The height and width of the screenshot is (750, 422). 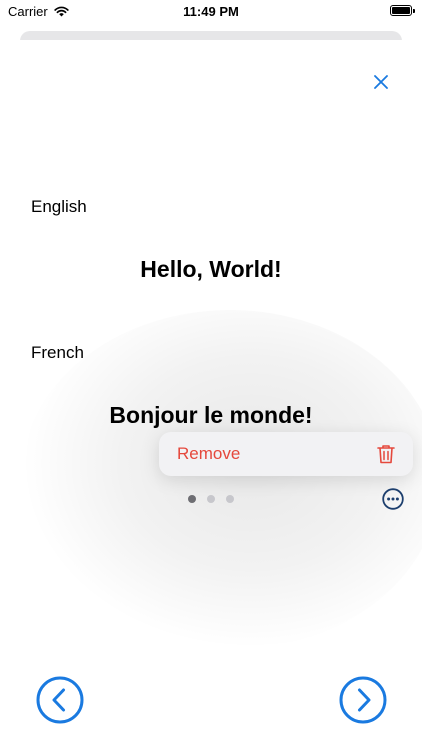 I want to click on chevron-right-circle-icon, so click(x=363, y=700).